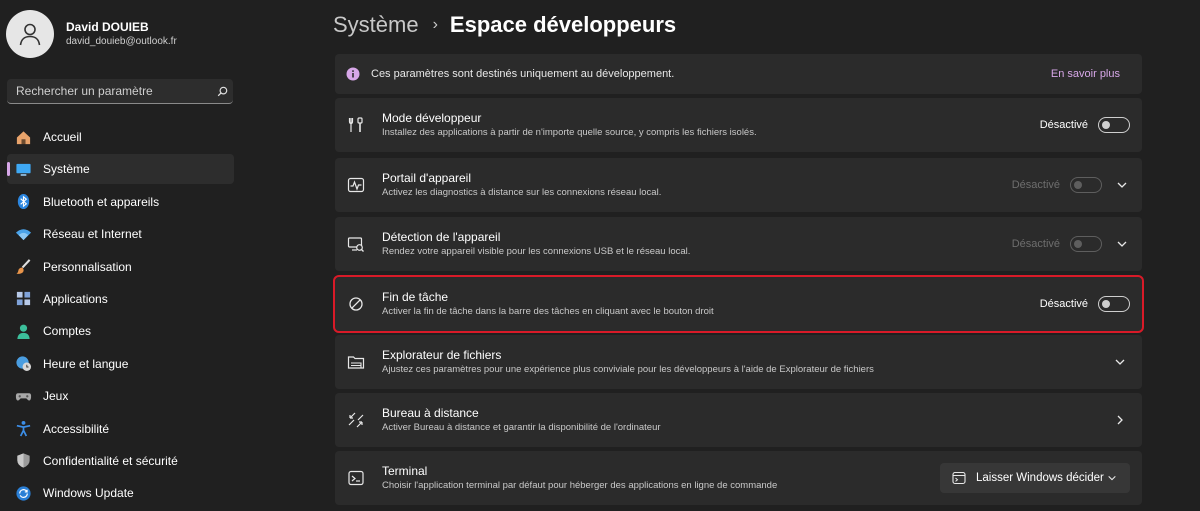 Image resolution: width=1200 pixels, height=511 pixels. What do you see at coordinates (415, 297) in the screenshot?
I see `card-title: Fin de tâche` at bounding box center [415, 297].